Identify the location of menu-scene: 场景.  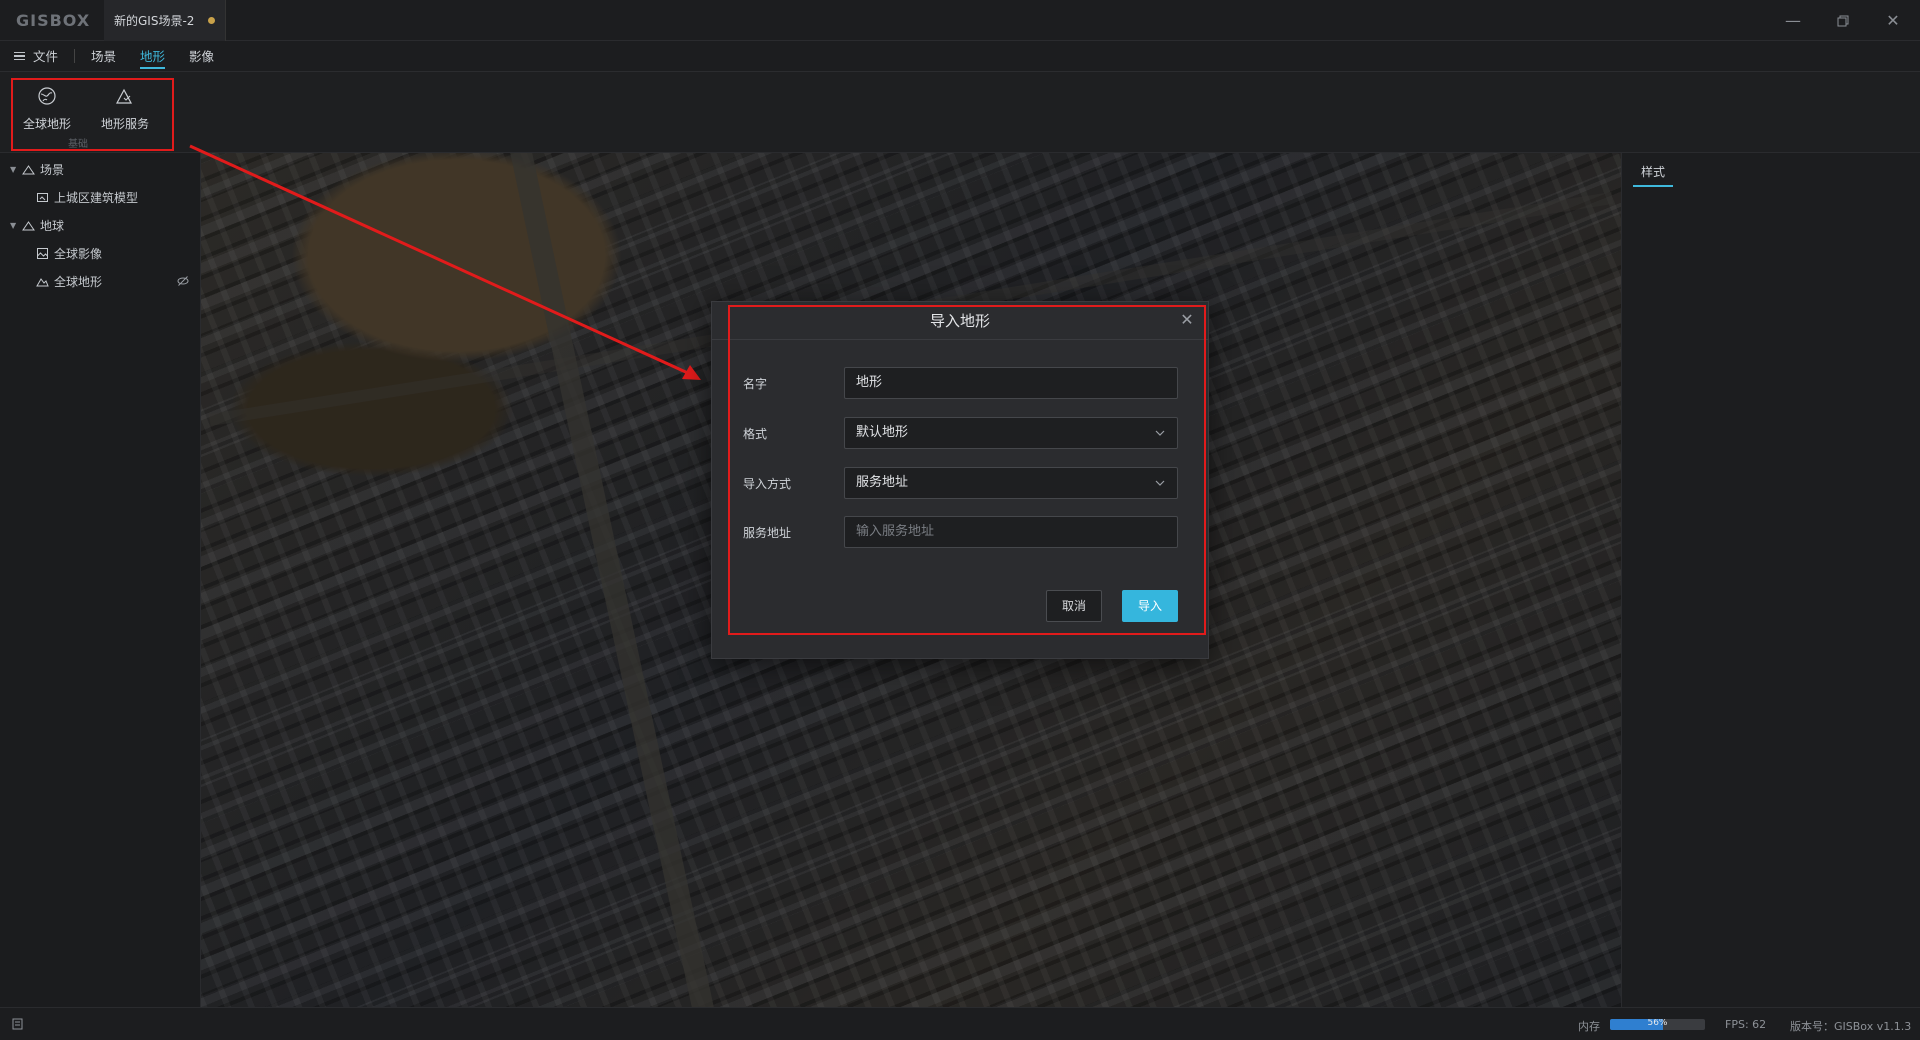
(103, 56).